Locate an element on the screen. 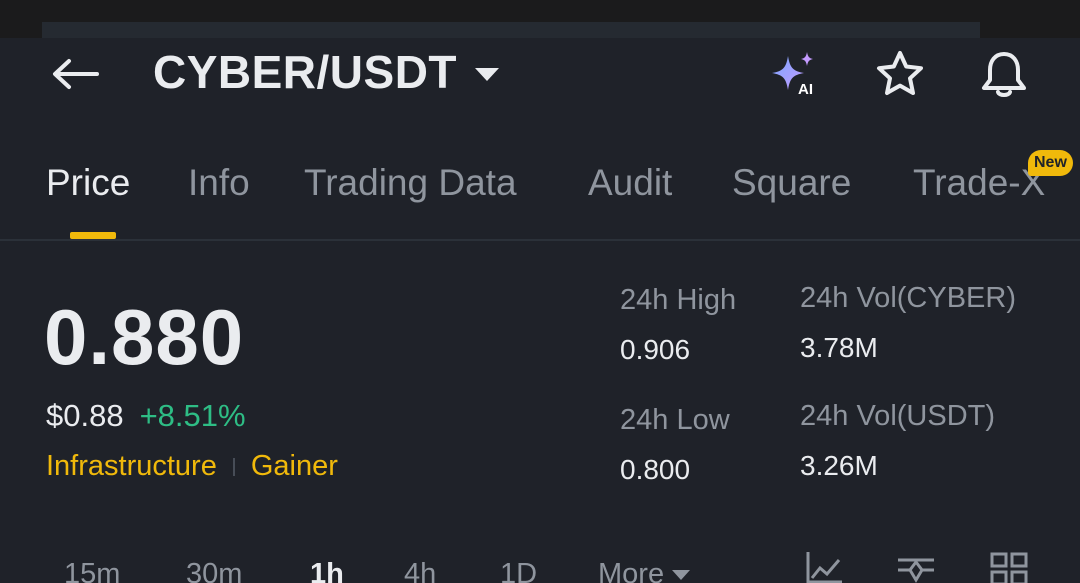 This screenshot has height=583, width=1080. vol-quote-value: 3.26M is located at coordinates (839, 465).